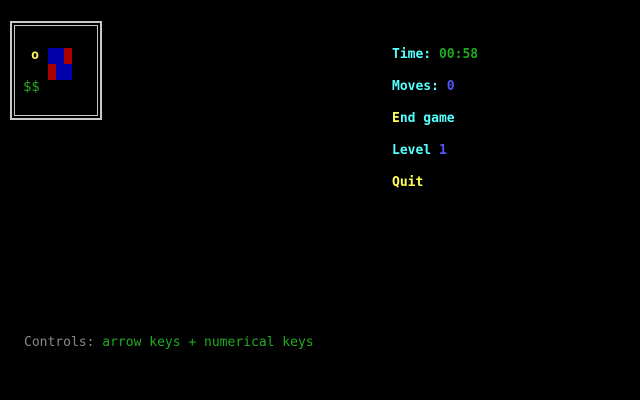 The width and height of the screenshot is (640, 400). Describe the element at coordinates (208, 342) in the screenshot. I see `controls-value: arrow keys + numerical keys` at that location.